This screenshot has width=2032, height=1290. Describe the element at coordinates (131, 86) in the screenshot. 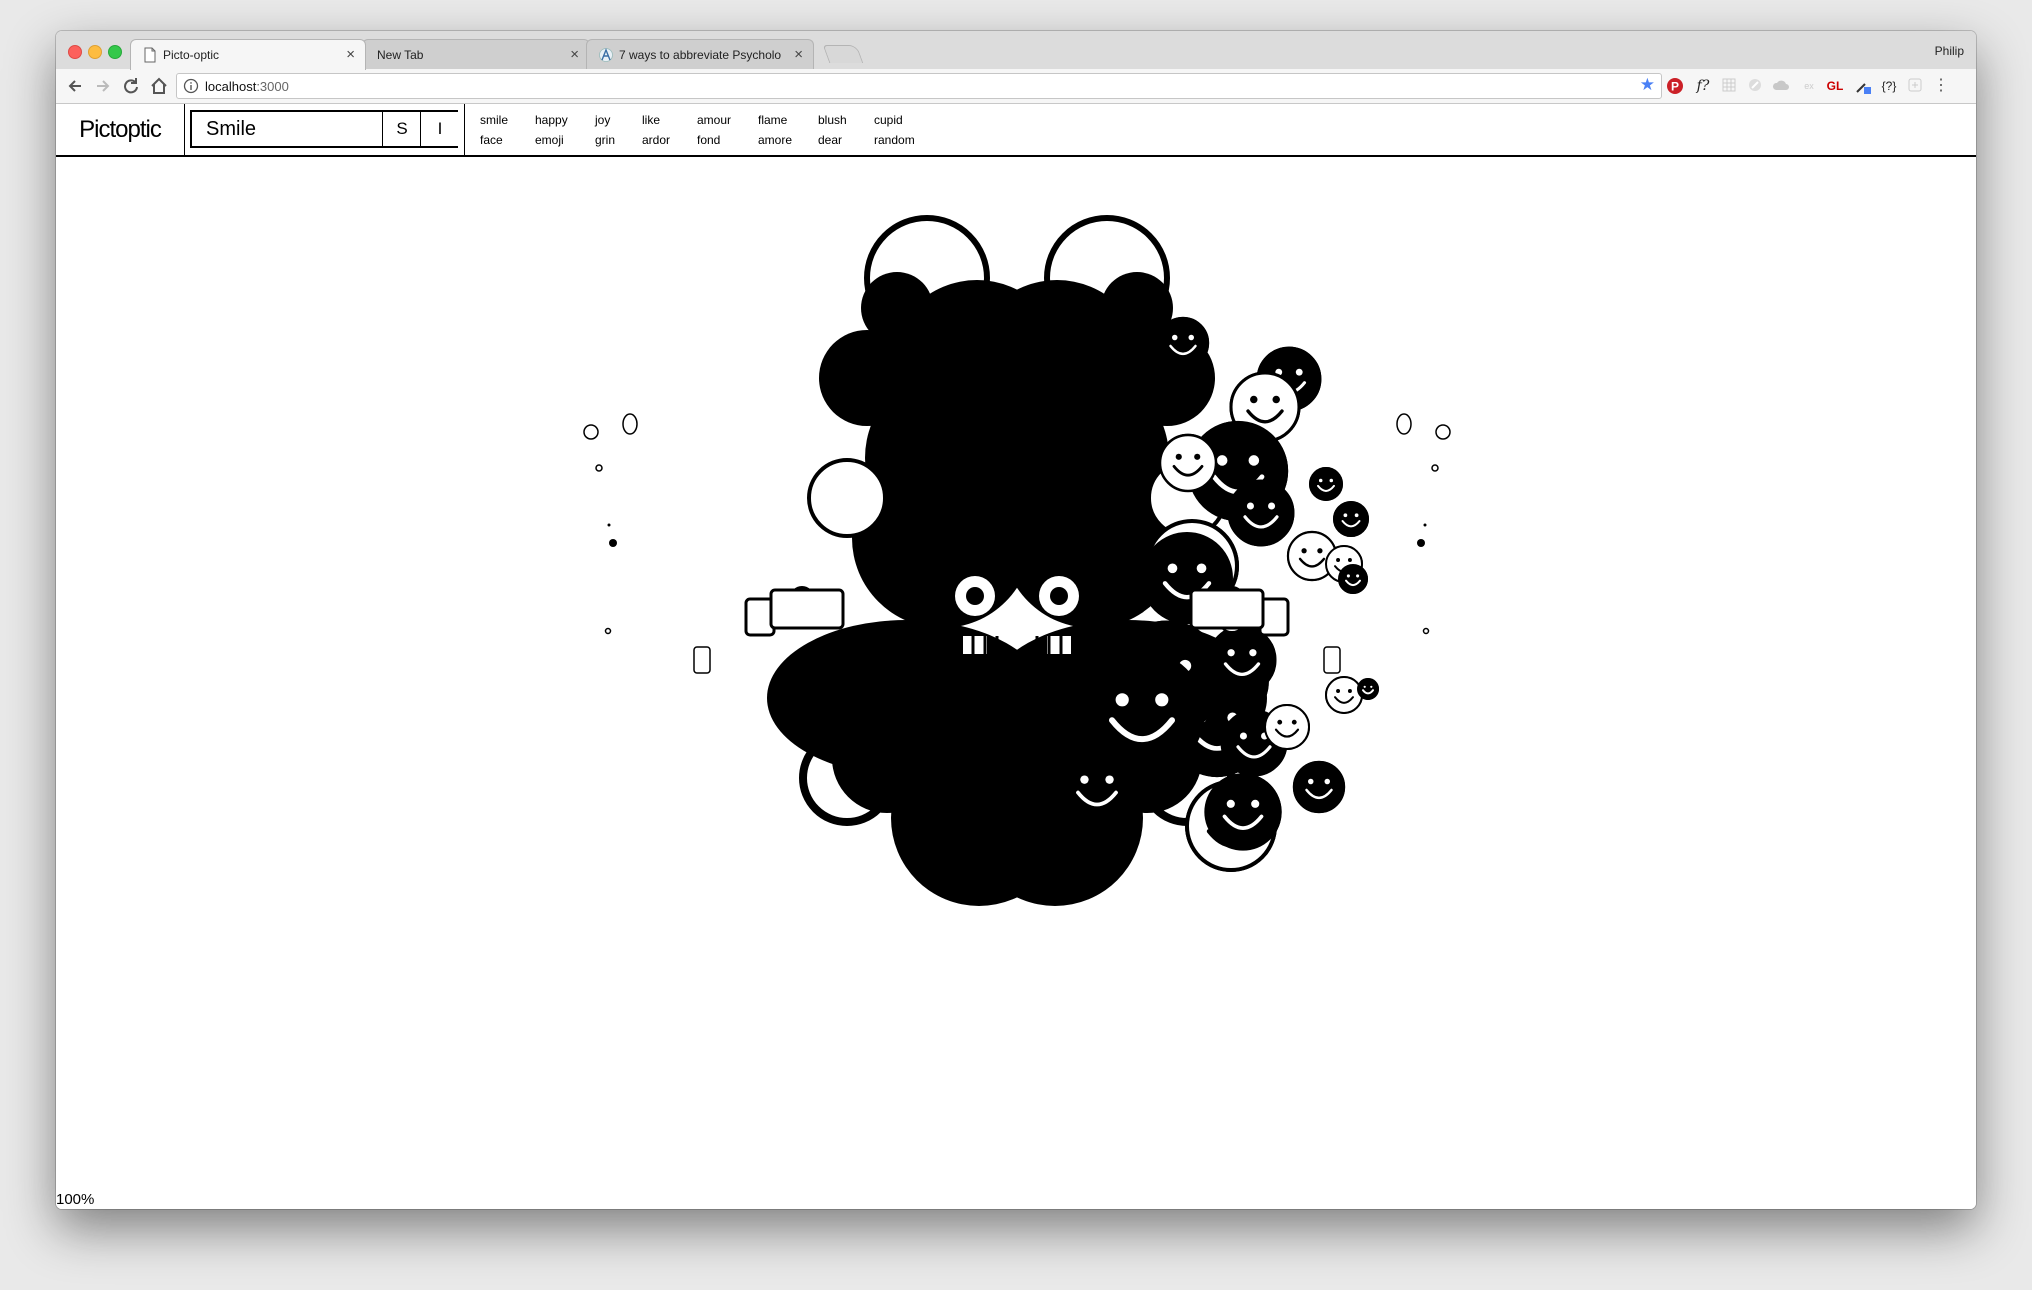

I see `reload-icon` at that location.